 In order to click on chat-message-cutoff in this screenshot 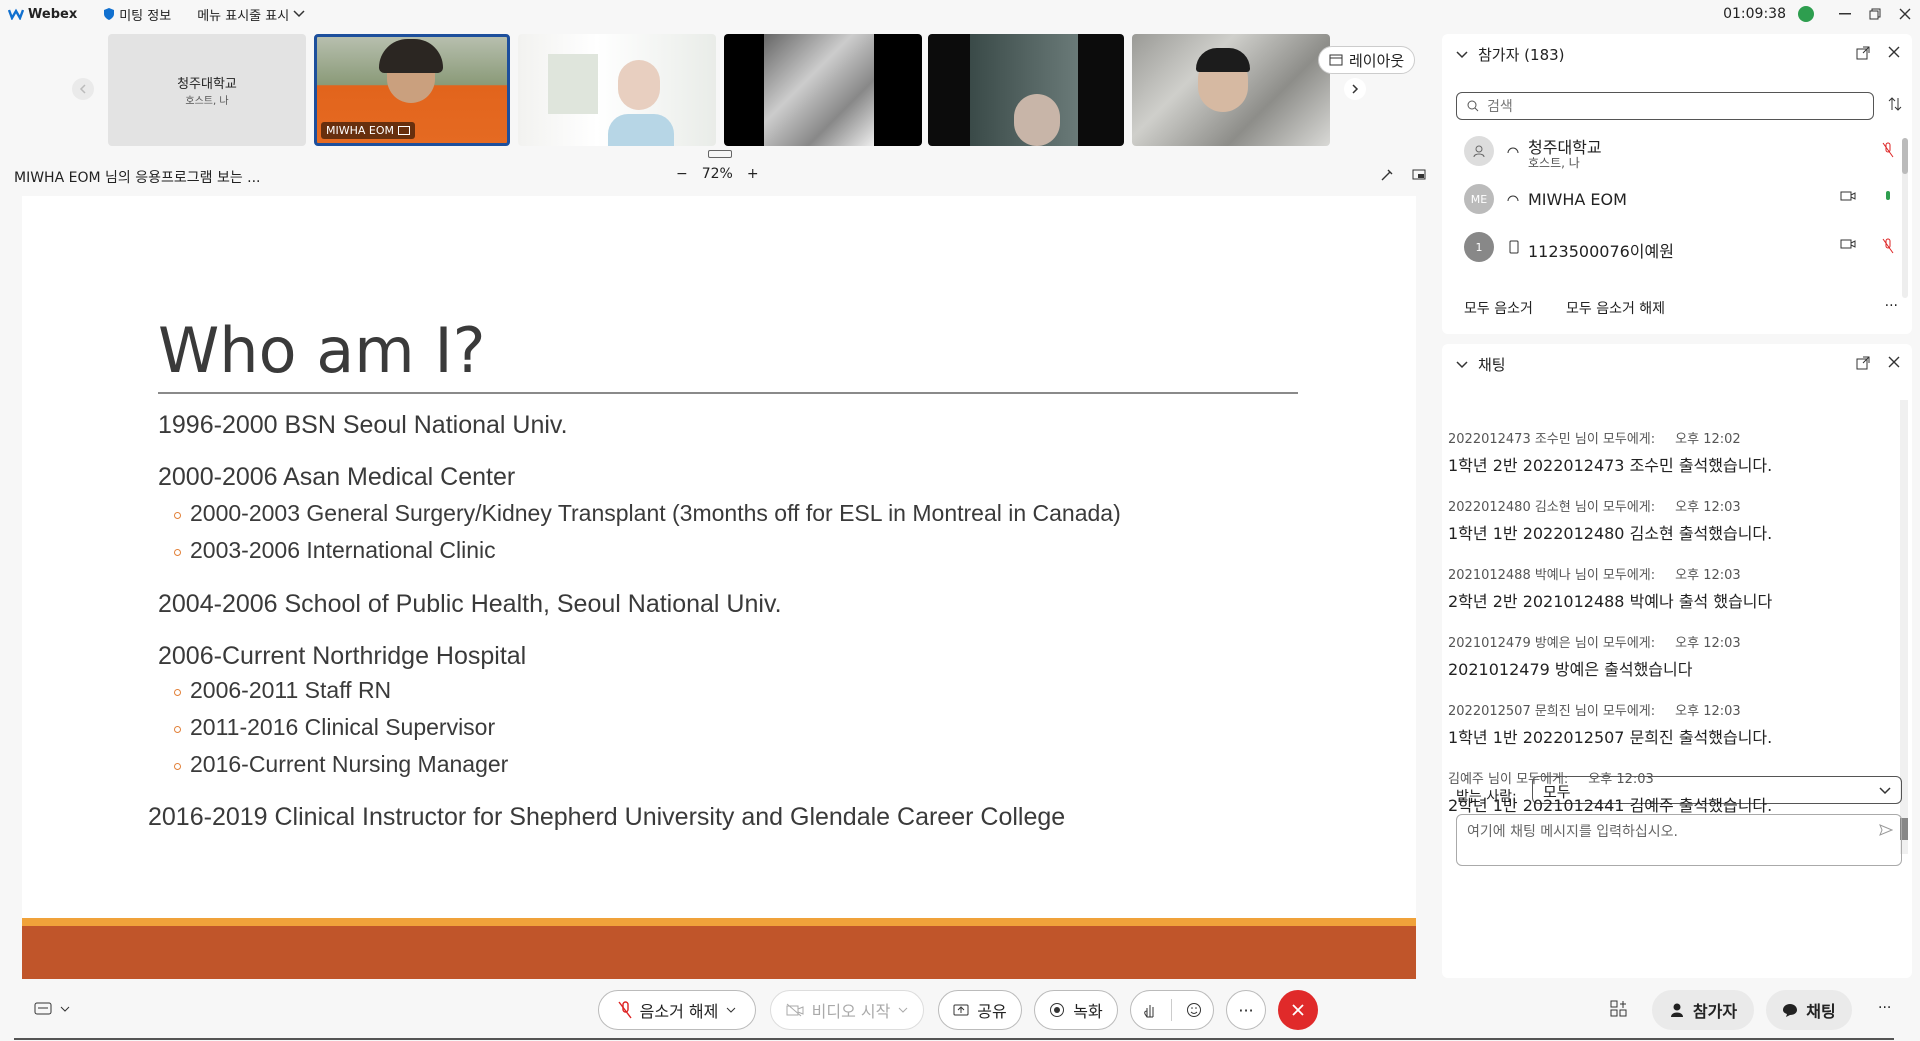, I will do `click(1668, 393)`.